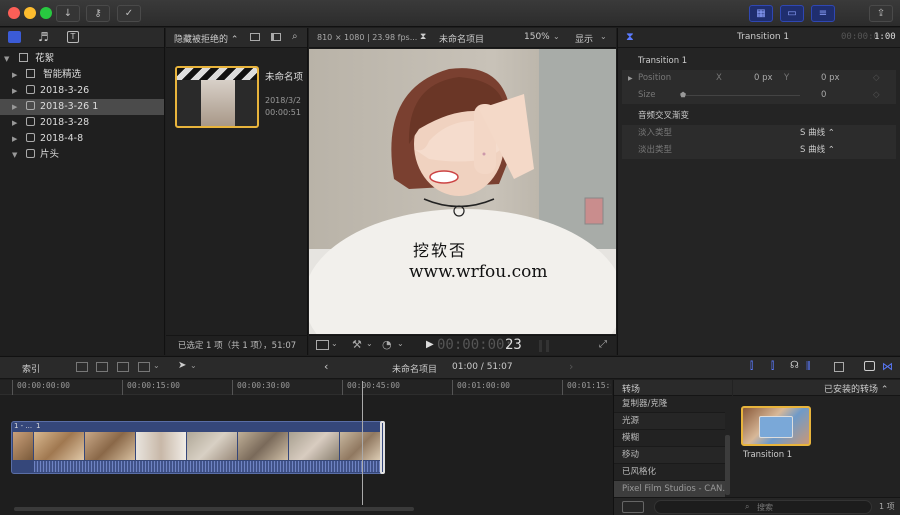 This screenshot has height=515, width=900. What do you see at coordinates (727, 465) in the screenshot?
I see `category-scrollbar` at bounding box center [727, 465].